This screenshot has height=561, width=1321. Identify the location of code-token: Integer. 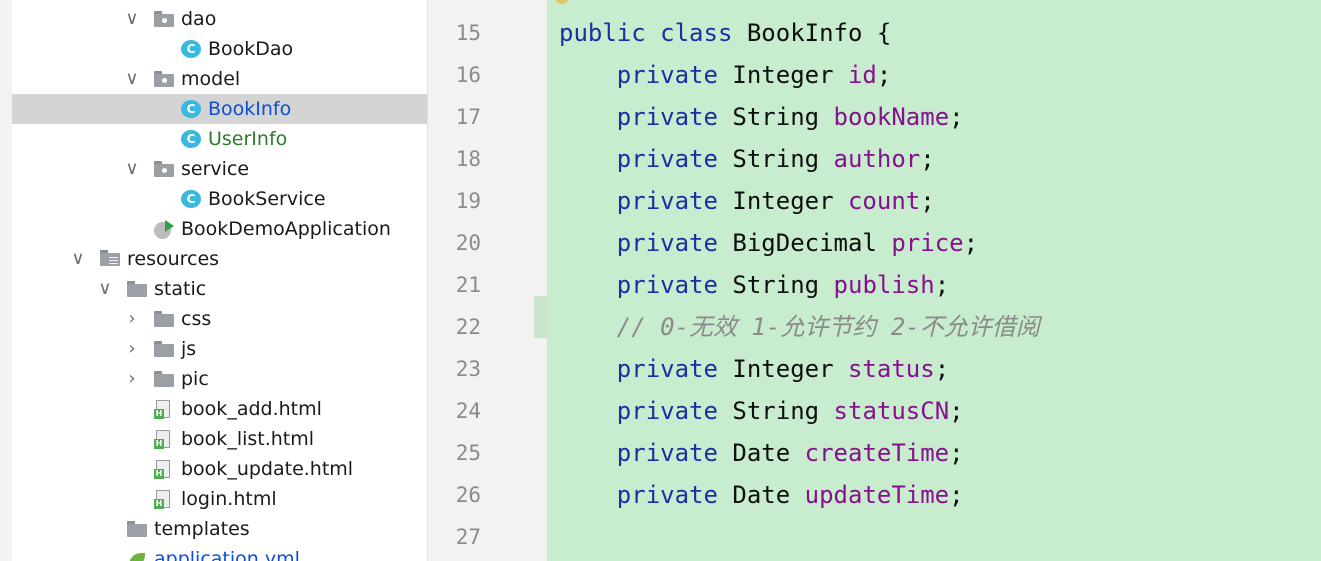
(790, 75).